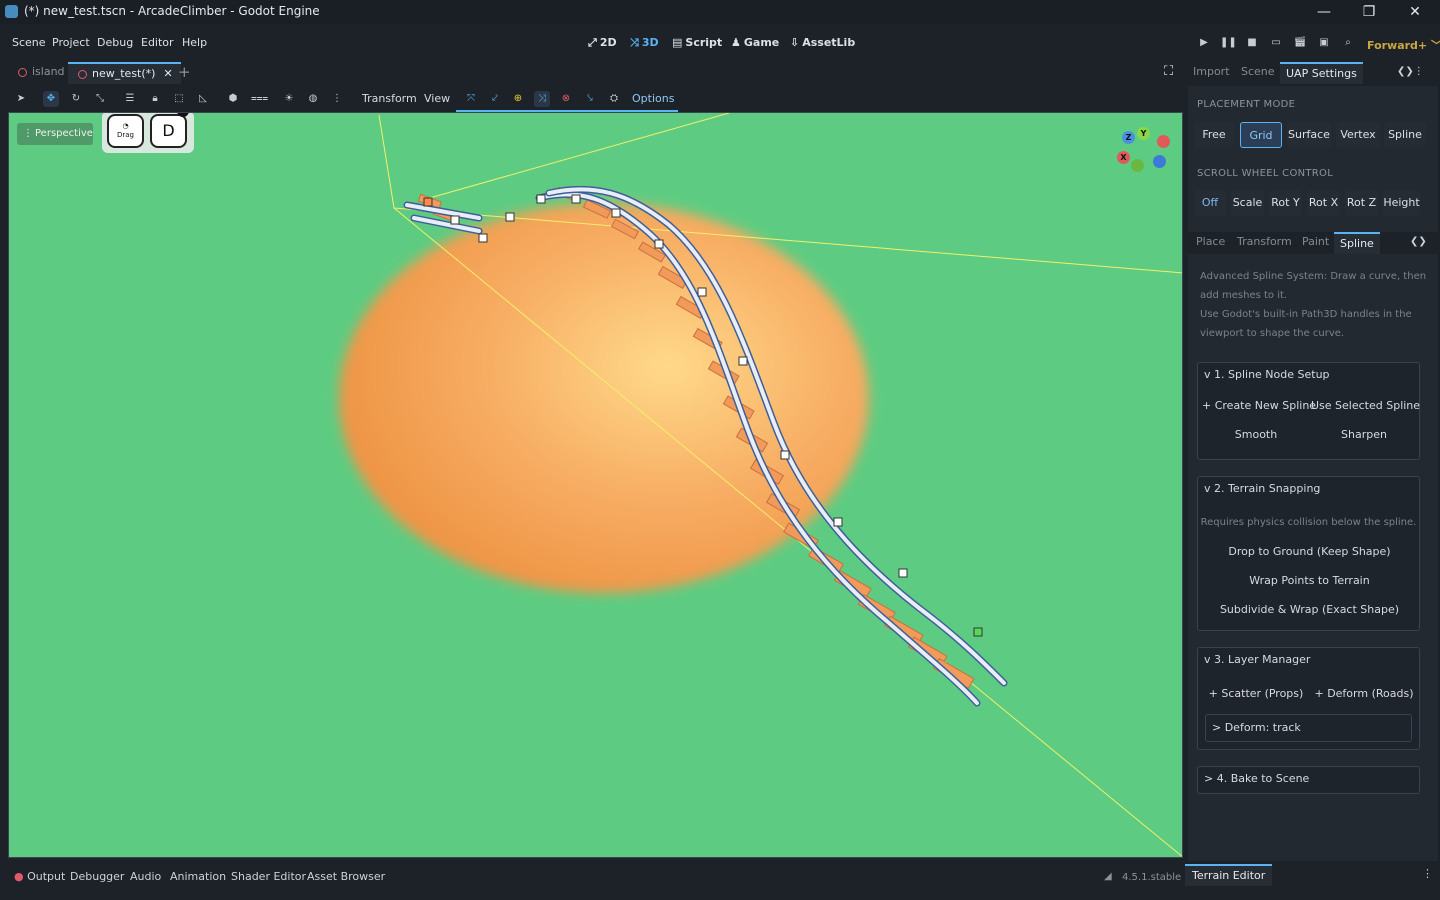  Describe the element at coordinates (1309, 610) in the screenshot. I see `subdivide-wrap-button: Subdivide & Wrap (Exact Shape)` at that location.